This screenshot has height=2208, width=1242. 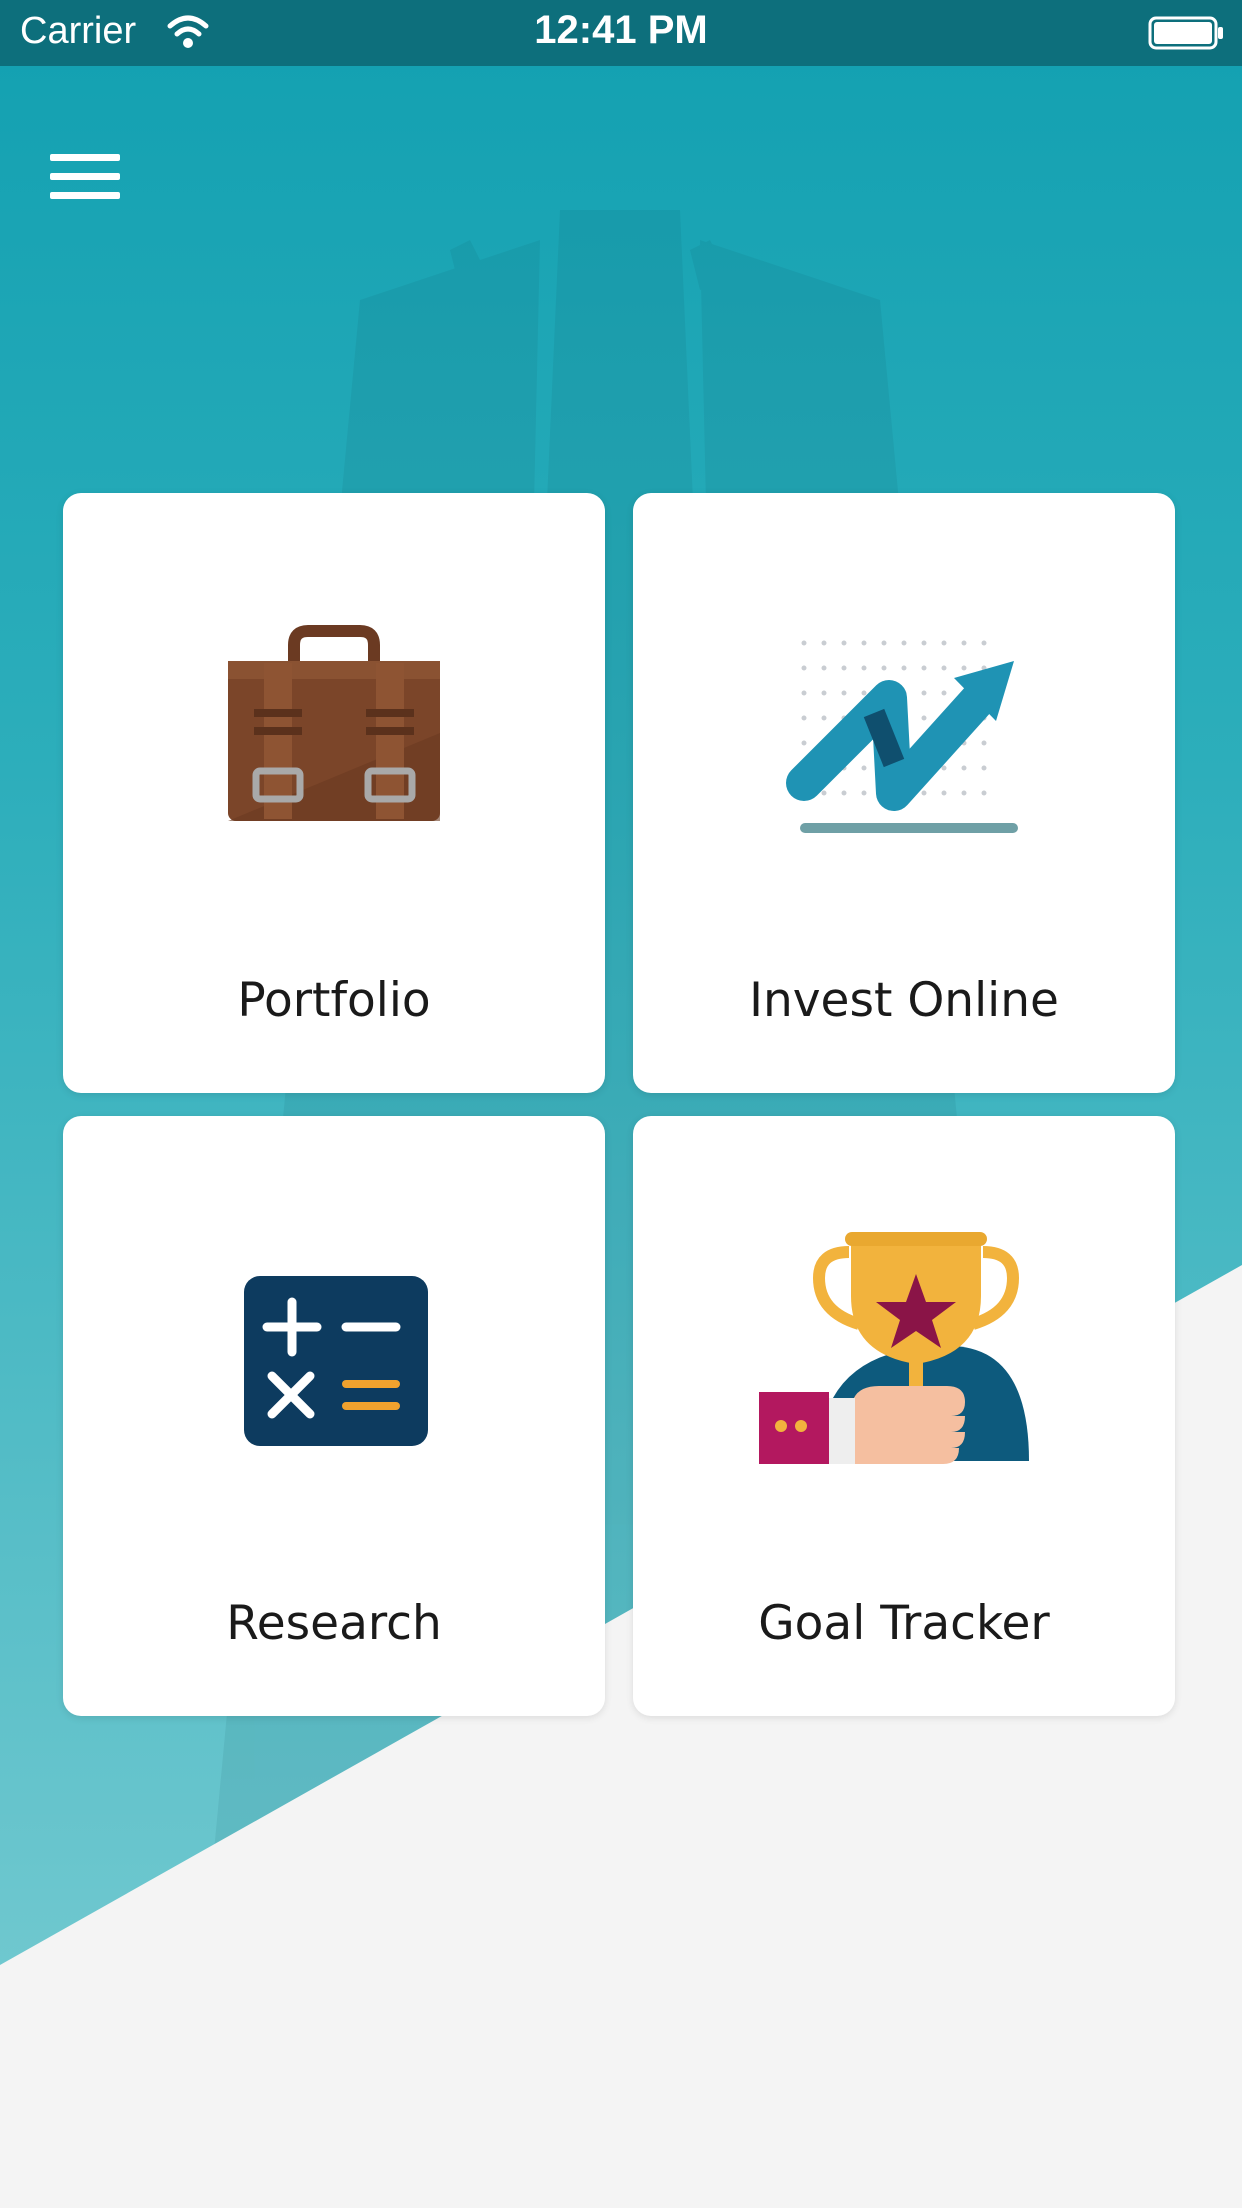 I want to click on status-bar: Carrier 12:41 PM, so click(x=621, y=33).